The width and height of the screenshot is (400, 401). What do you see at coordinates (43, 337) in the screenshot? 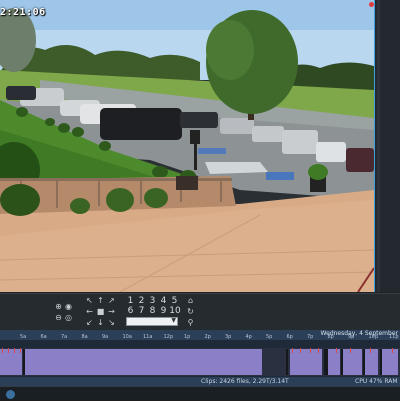
I see `timeline-hour-label: 6a` at bounding box center [43, 337].